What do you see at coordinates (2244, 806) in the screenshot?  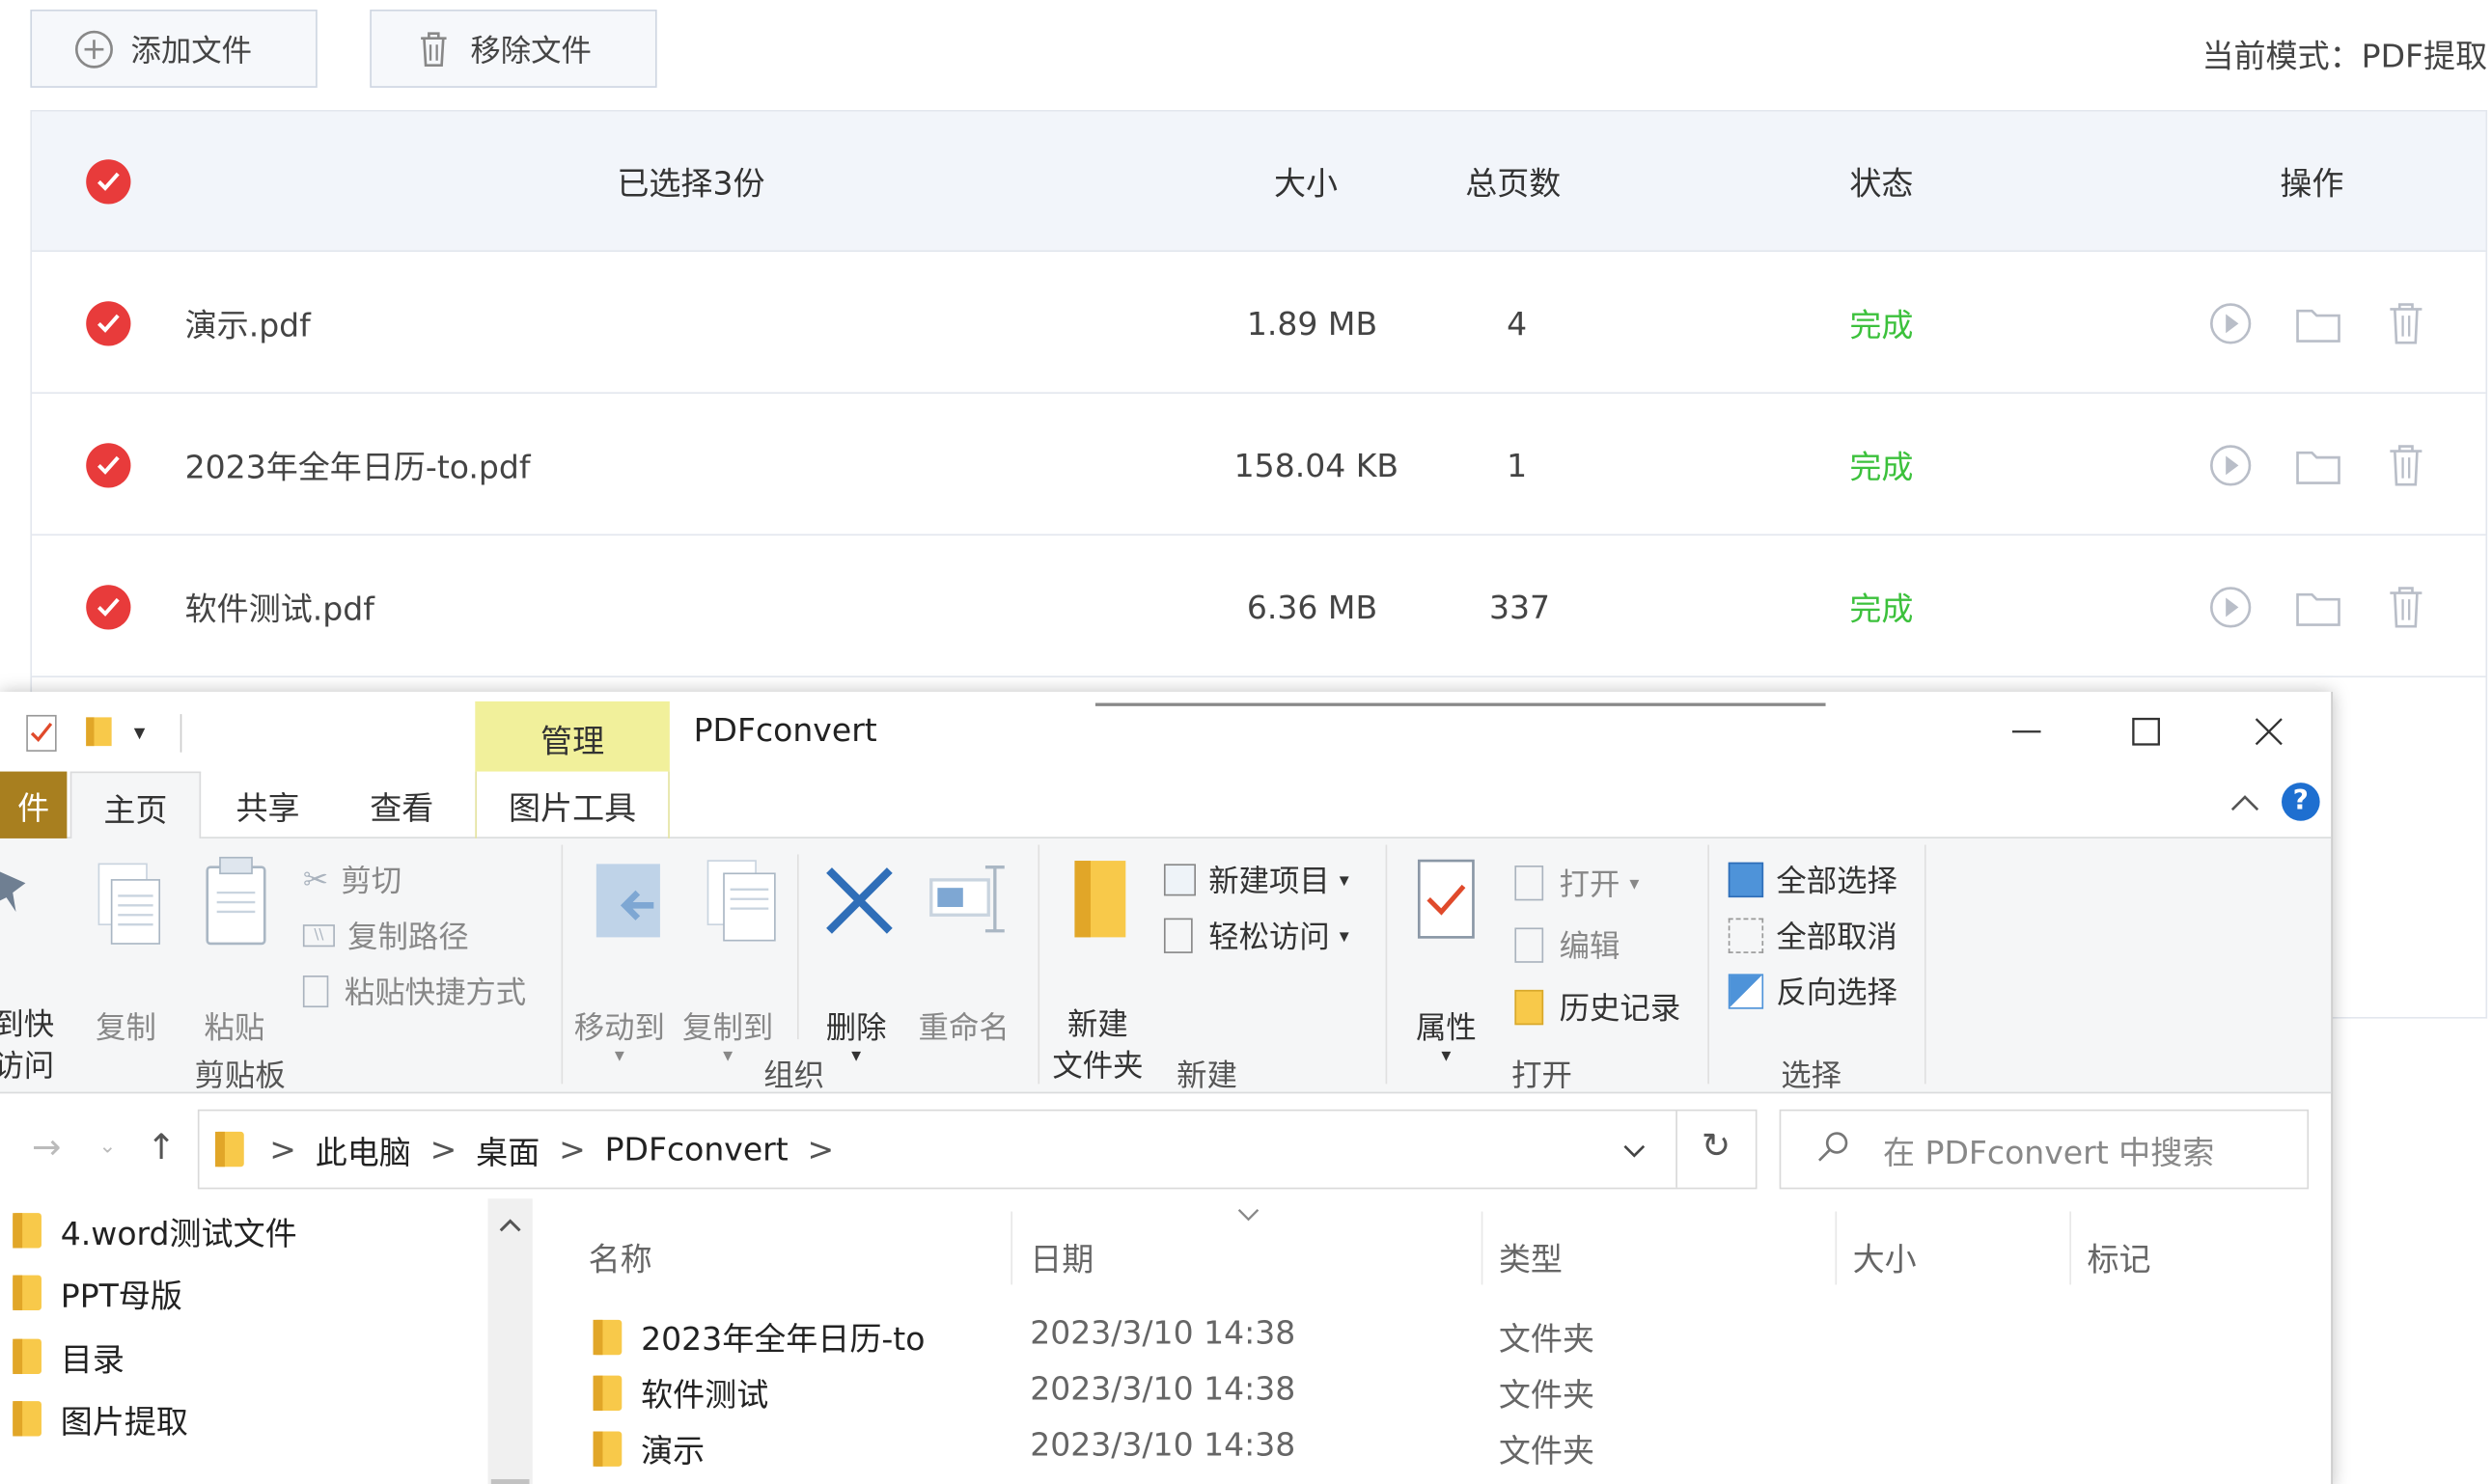 I see `collapse-ribbon-icon` at bounding box center [2244, 806].